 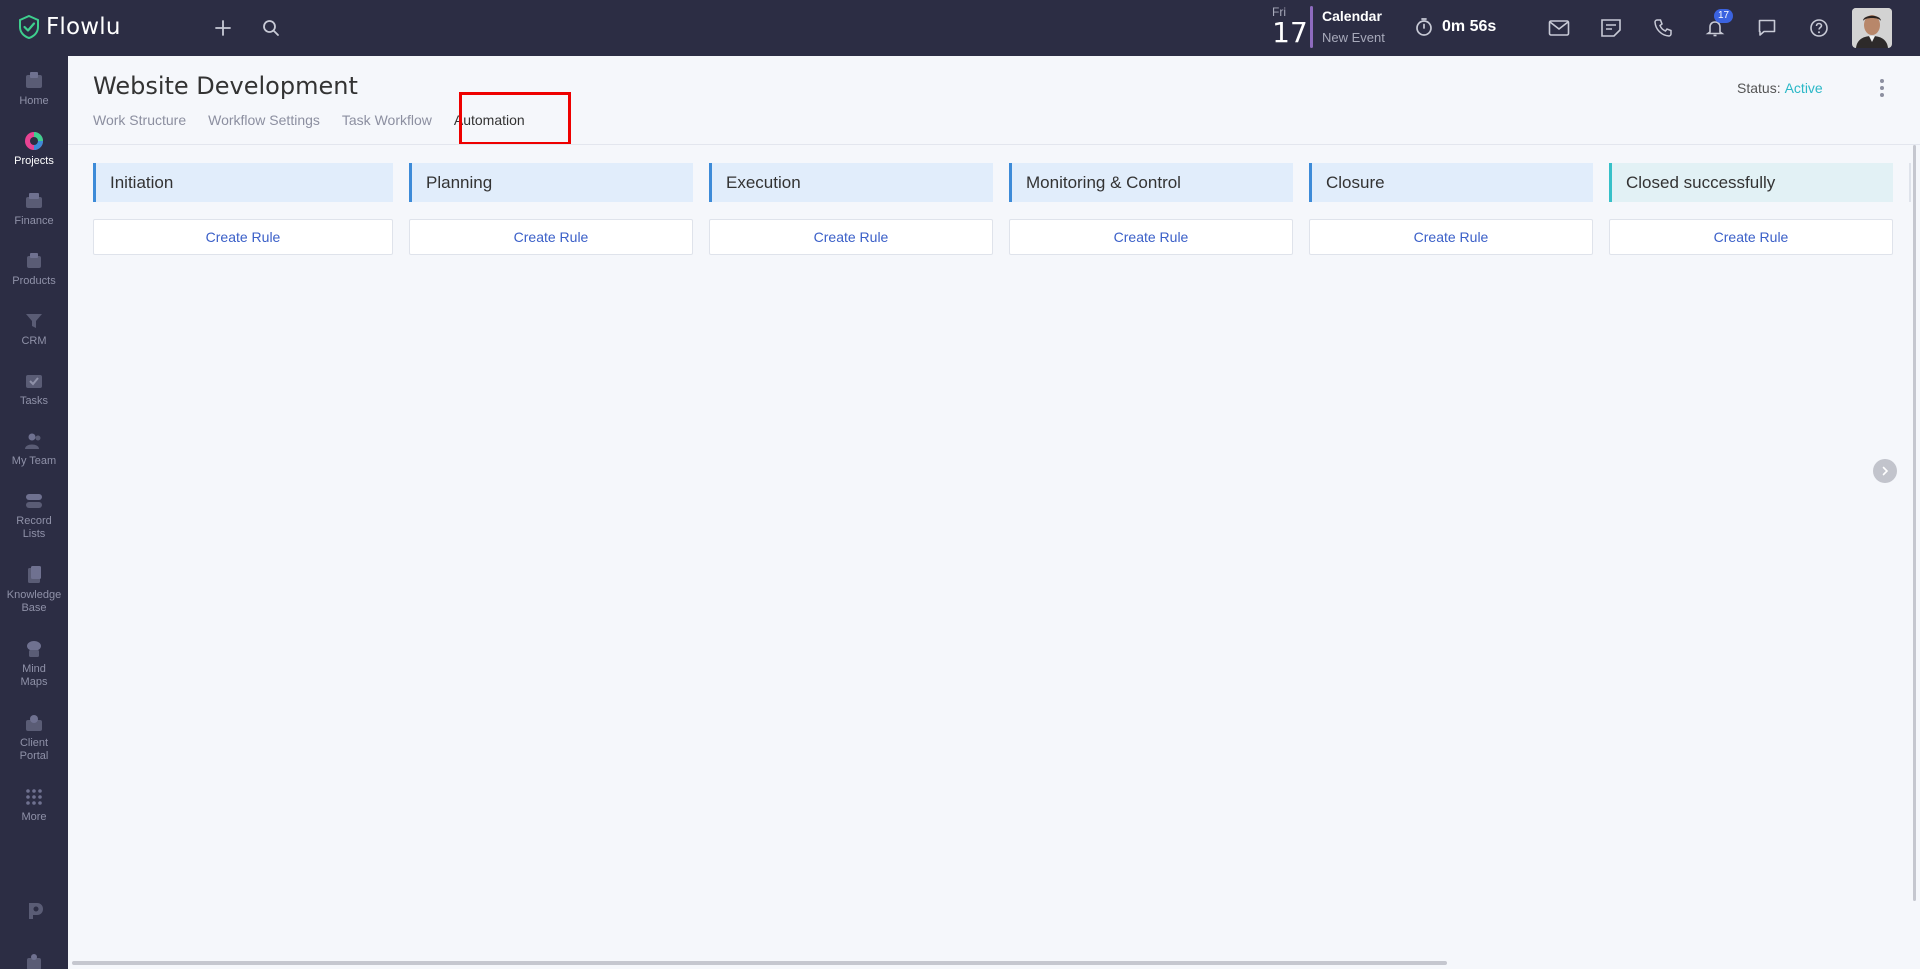 I want to click on tasks-icon, so click(x=34, y=381).